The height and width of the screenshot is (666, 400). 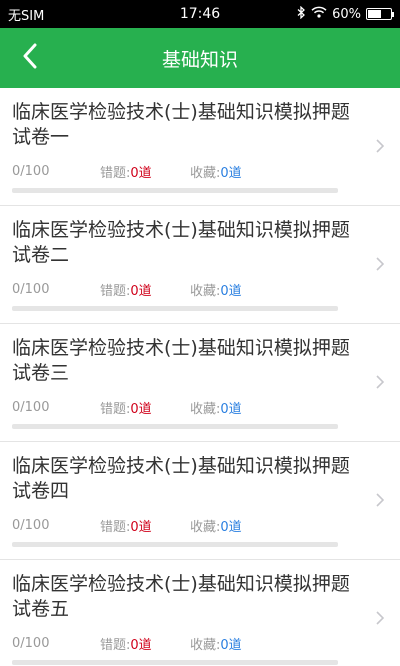 What do you see at coordinates (319, 14) in the screenshot?
I see `wifi-icon` at bounding box center [319, 14].